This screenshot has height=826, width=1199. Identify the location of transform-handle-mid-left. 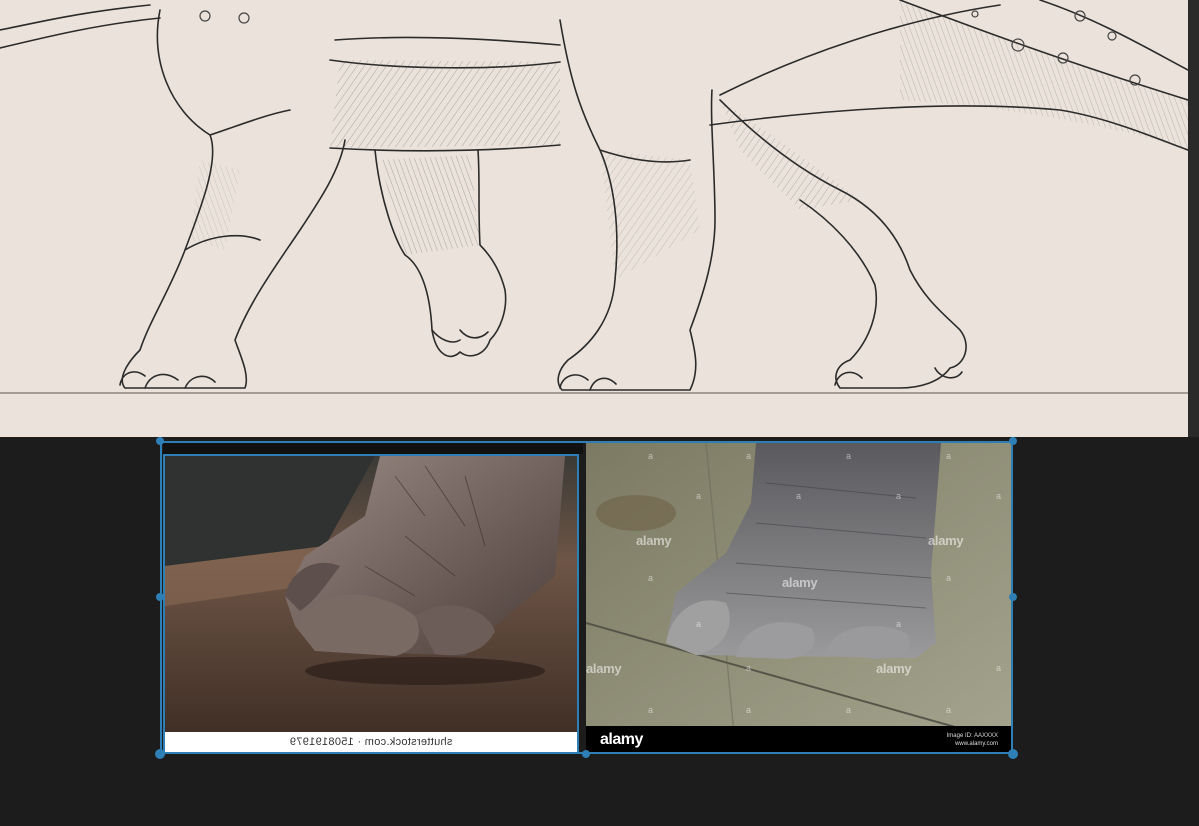
(160, 597).